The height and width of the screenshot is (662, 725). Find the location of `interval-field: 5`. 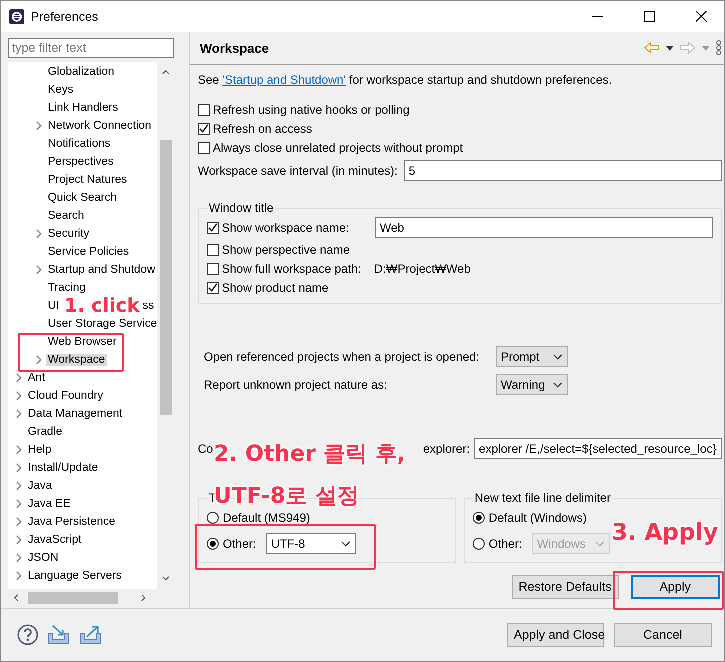

interval-field: 5 is located at coordinates (563, 170).